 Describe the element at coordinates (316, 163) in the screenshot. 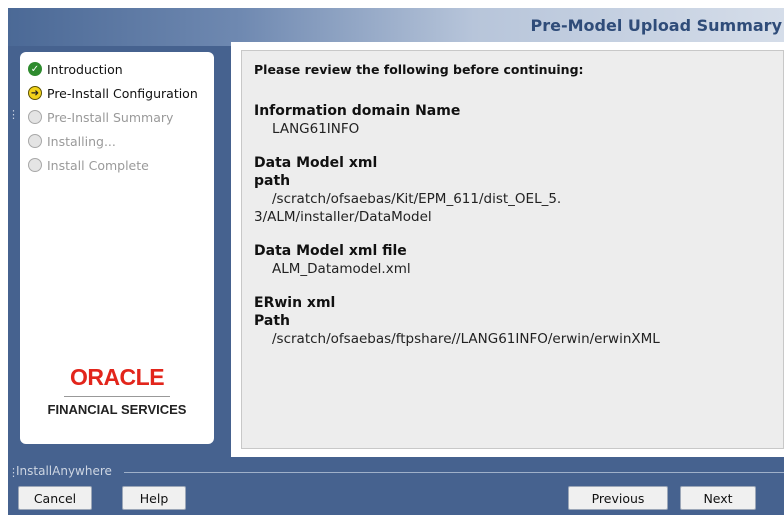

I see `dm-xml-path-label: Data Model xml` at that location.